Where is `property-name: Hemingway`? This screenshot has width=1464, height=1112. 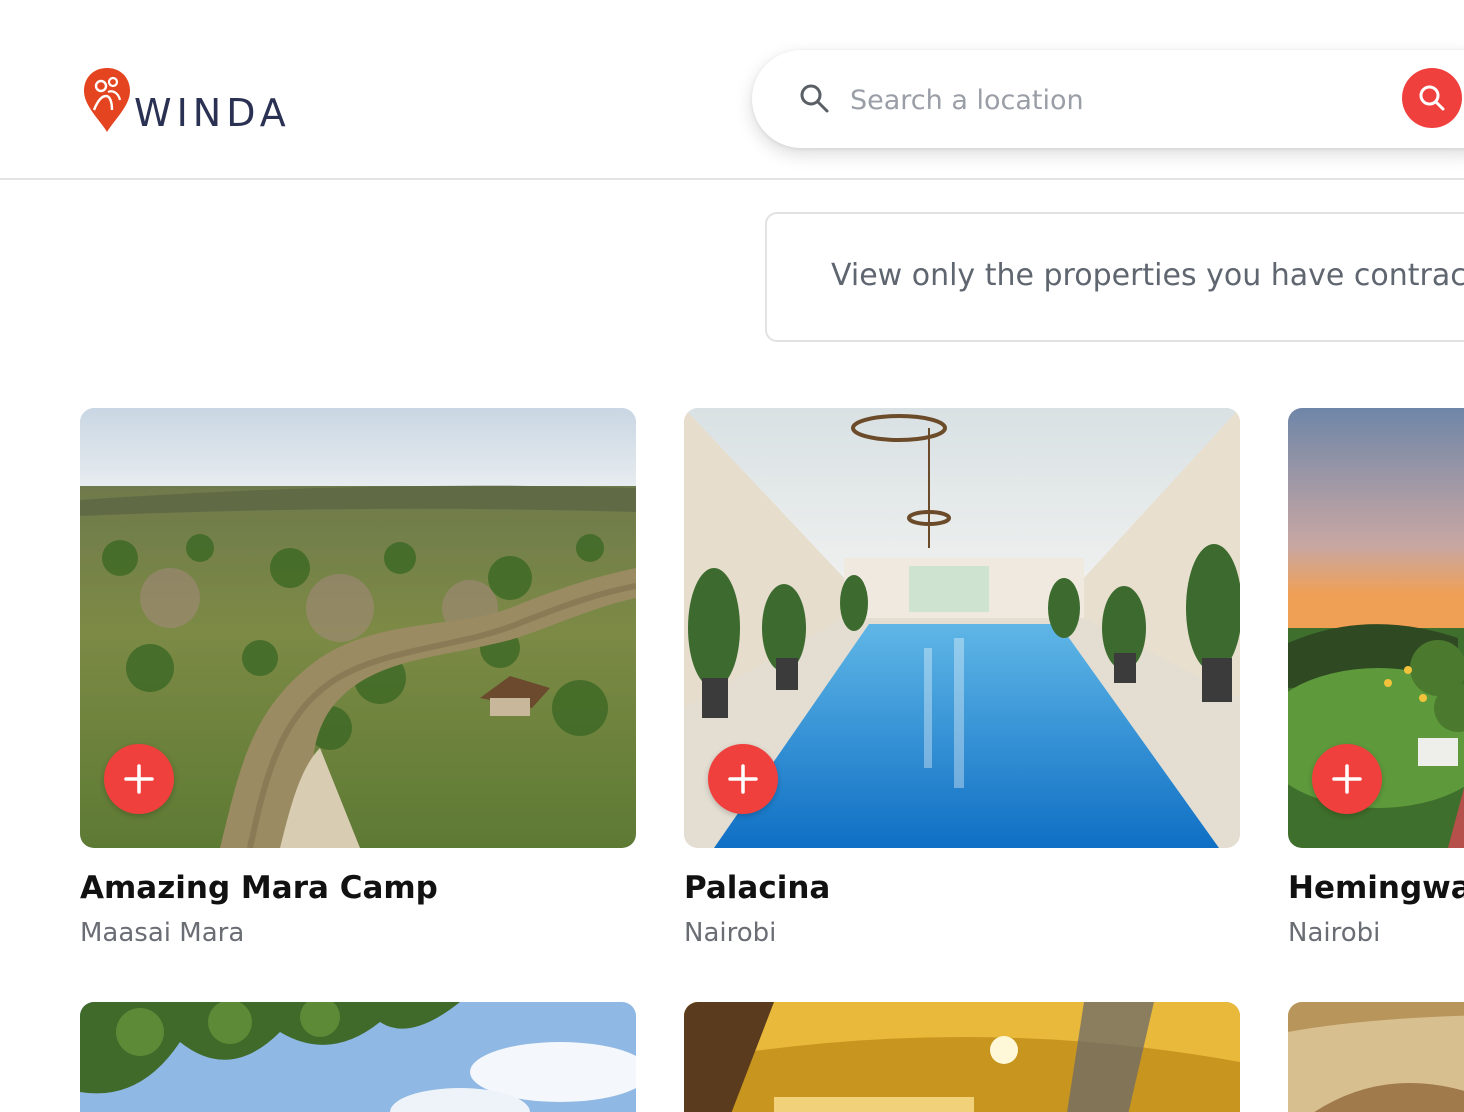 property-name: Hemingway is located at coordinates (1376, 888).